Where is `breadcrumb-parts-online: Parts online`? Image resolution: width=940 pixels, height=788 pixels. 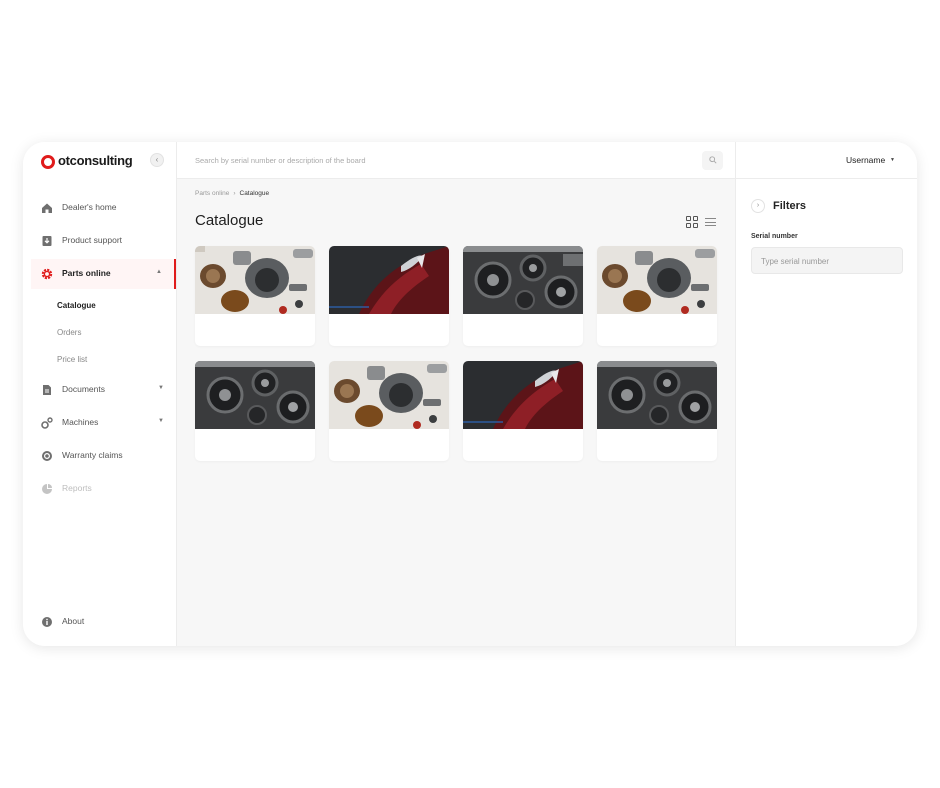 breadcrumb-parts-online: Parts online is located at coordinates (212, 193).